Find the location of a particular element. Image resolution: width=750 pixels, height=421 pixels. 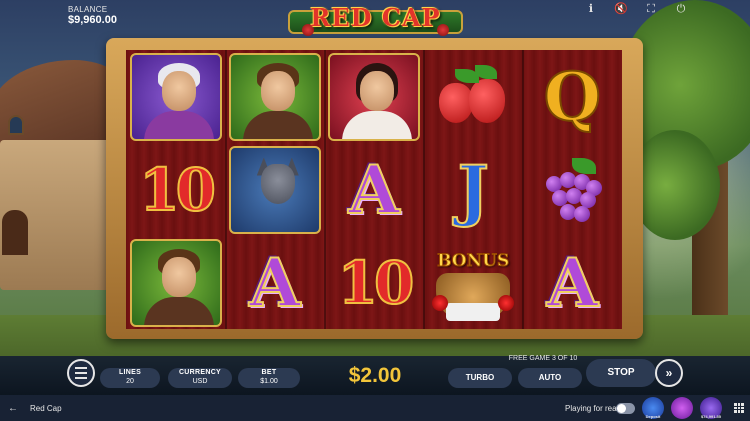

reel-2-row-3: A is located at coordinates (274, 282).